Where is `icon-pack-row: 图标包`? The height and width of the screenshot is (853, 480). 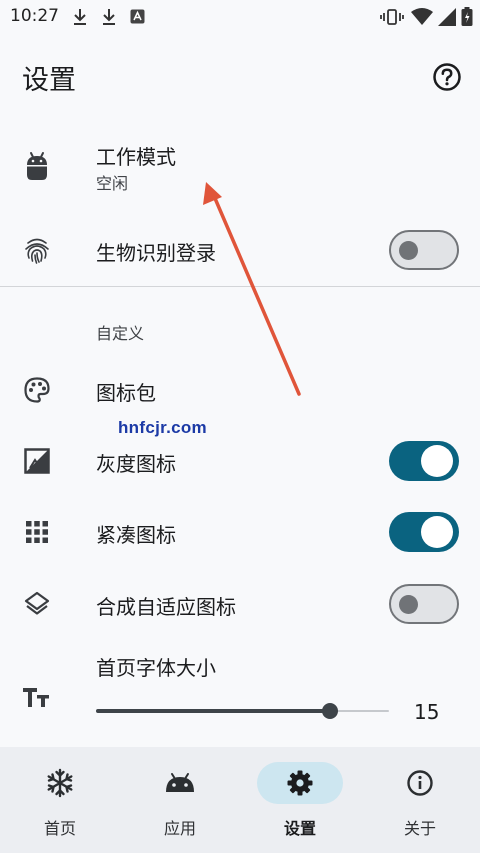
icon-pack-row: 图标包 is located at coordinates (240, 390).